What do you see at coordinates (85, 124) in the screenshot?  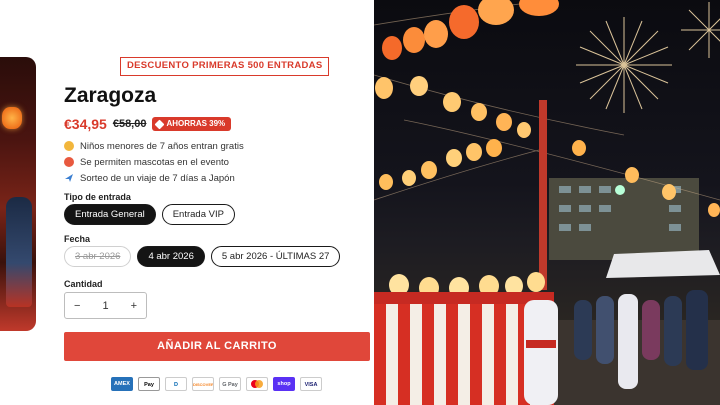 I see `current-price: €34,95` at bounding box center [85, 124].